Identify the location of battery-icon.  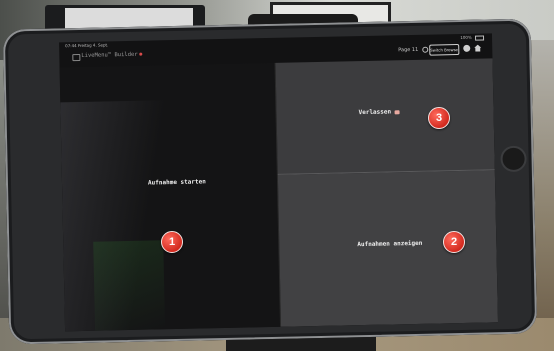
(479, 37).